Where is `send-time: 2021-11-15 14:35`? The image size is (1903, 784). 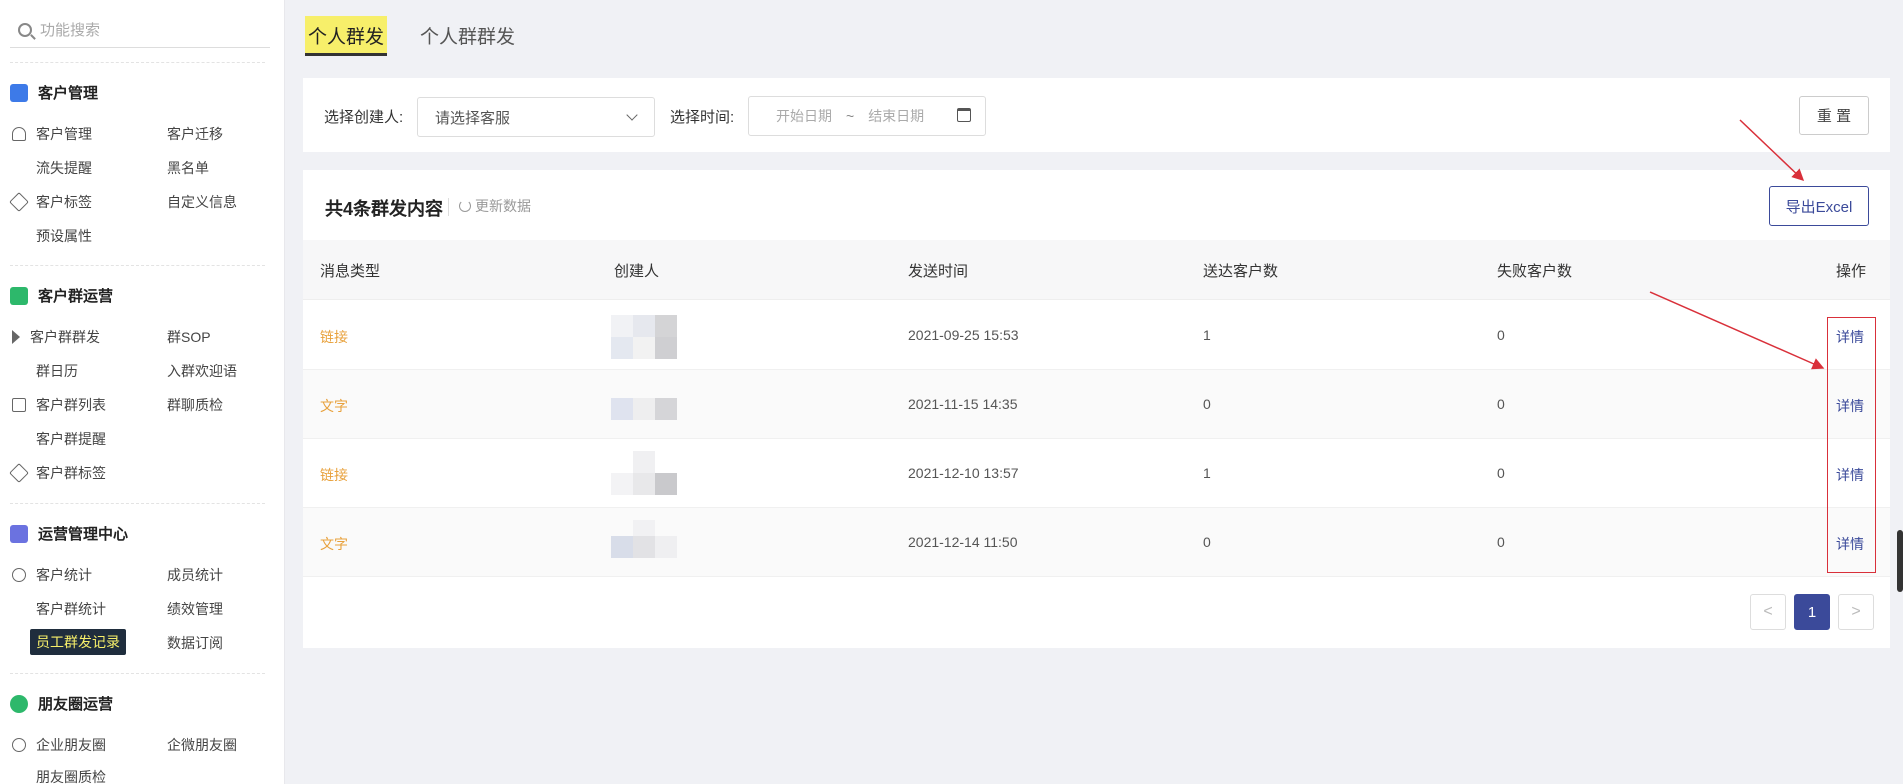 send-time: 2021-11-15 14:35 is located at coordinates (963, 404).